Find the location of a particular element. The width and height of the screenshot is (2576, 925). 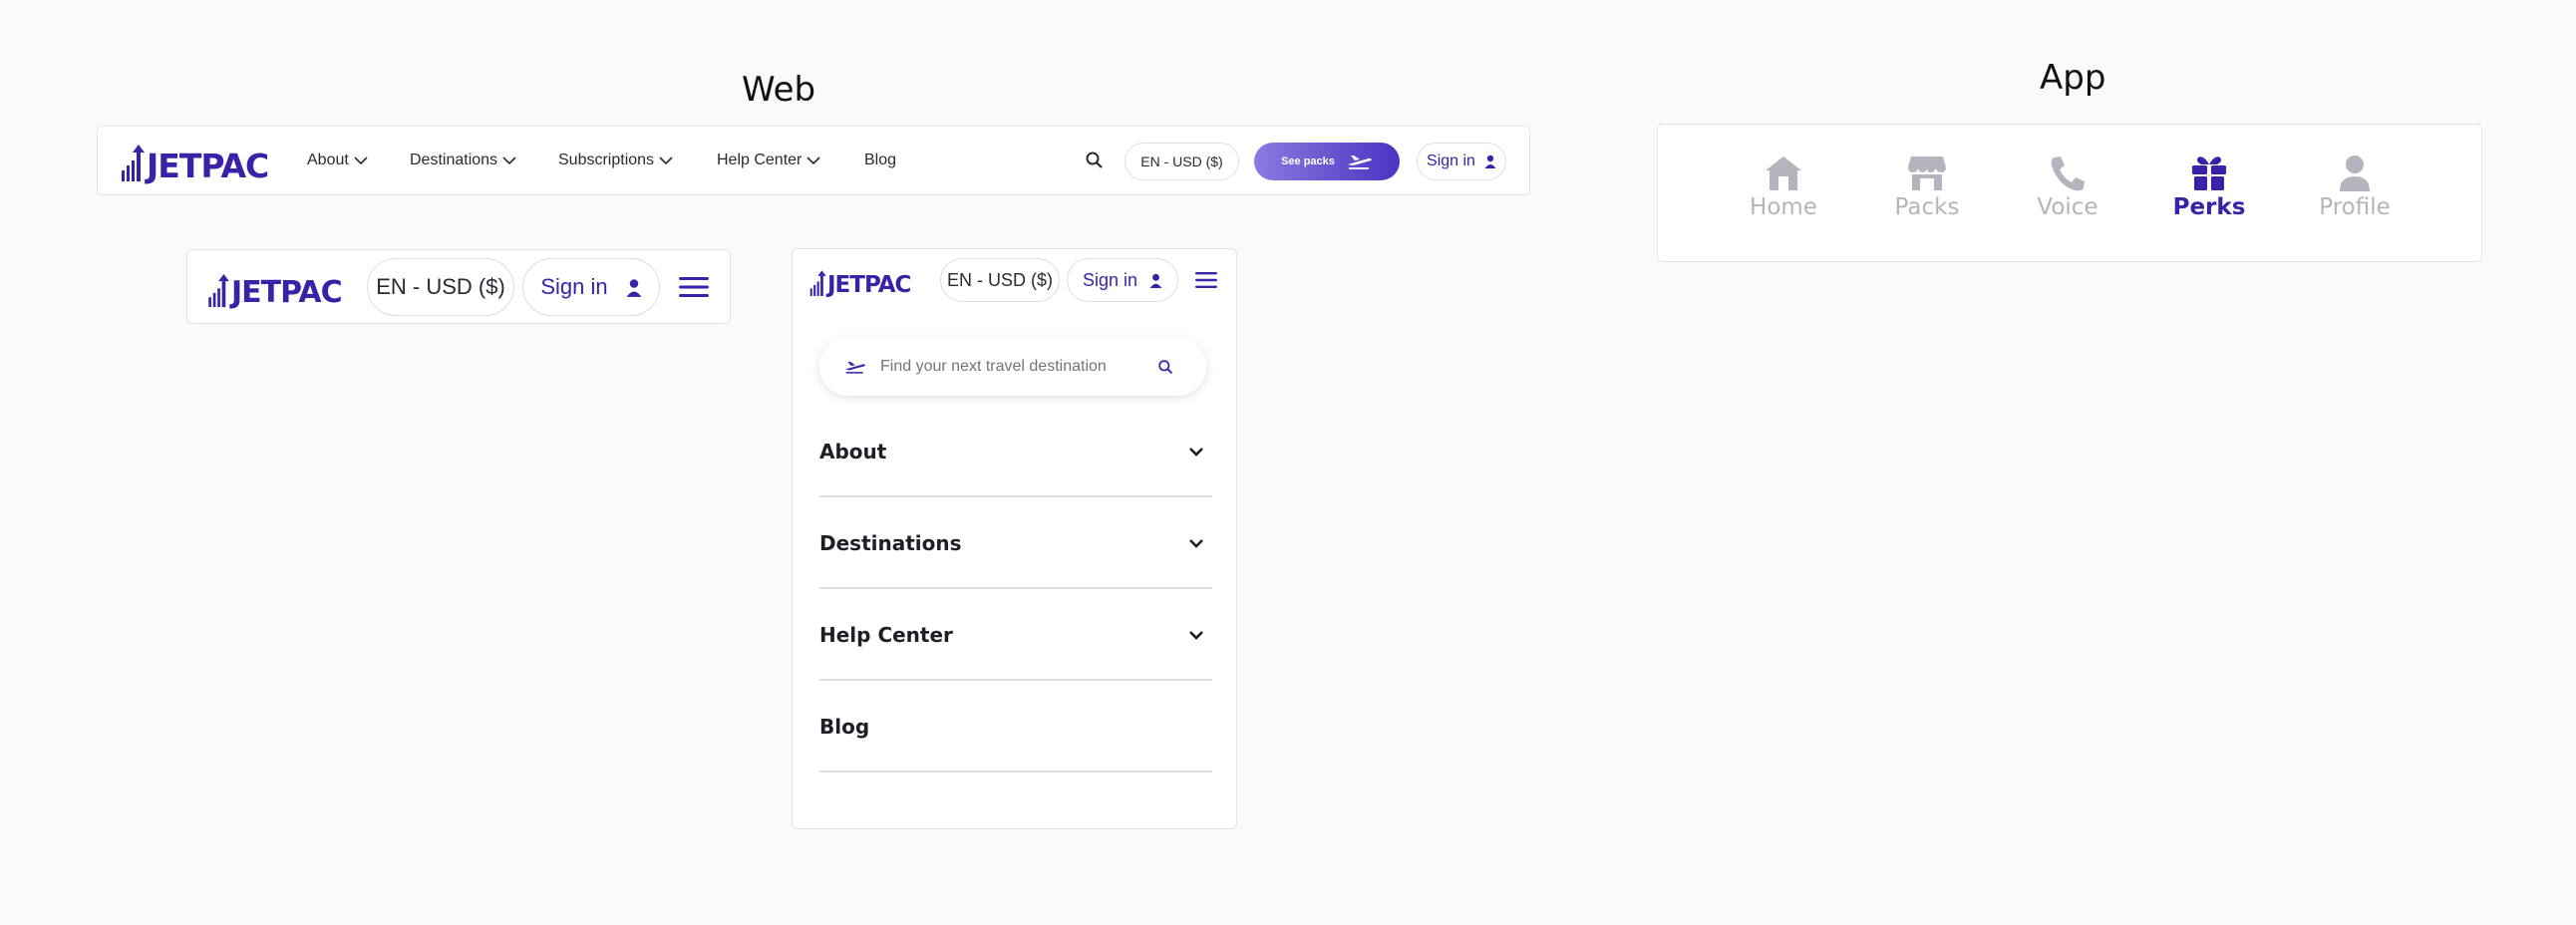

menu-item-about-label: About is located at coordinates (853, 451).